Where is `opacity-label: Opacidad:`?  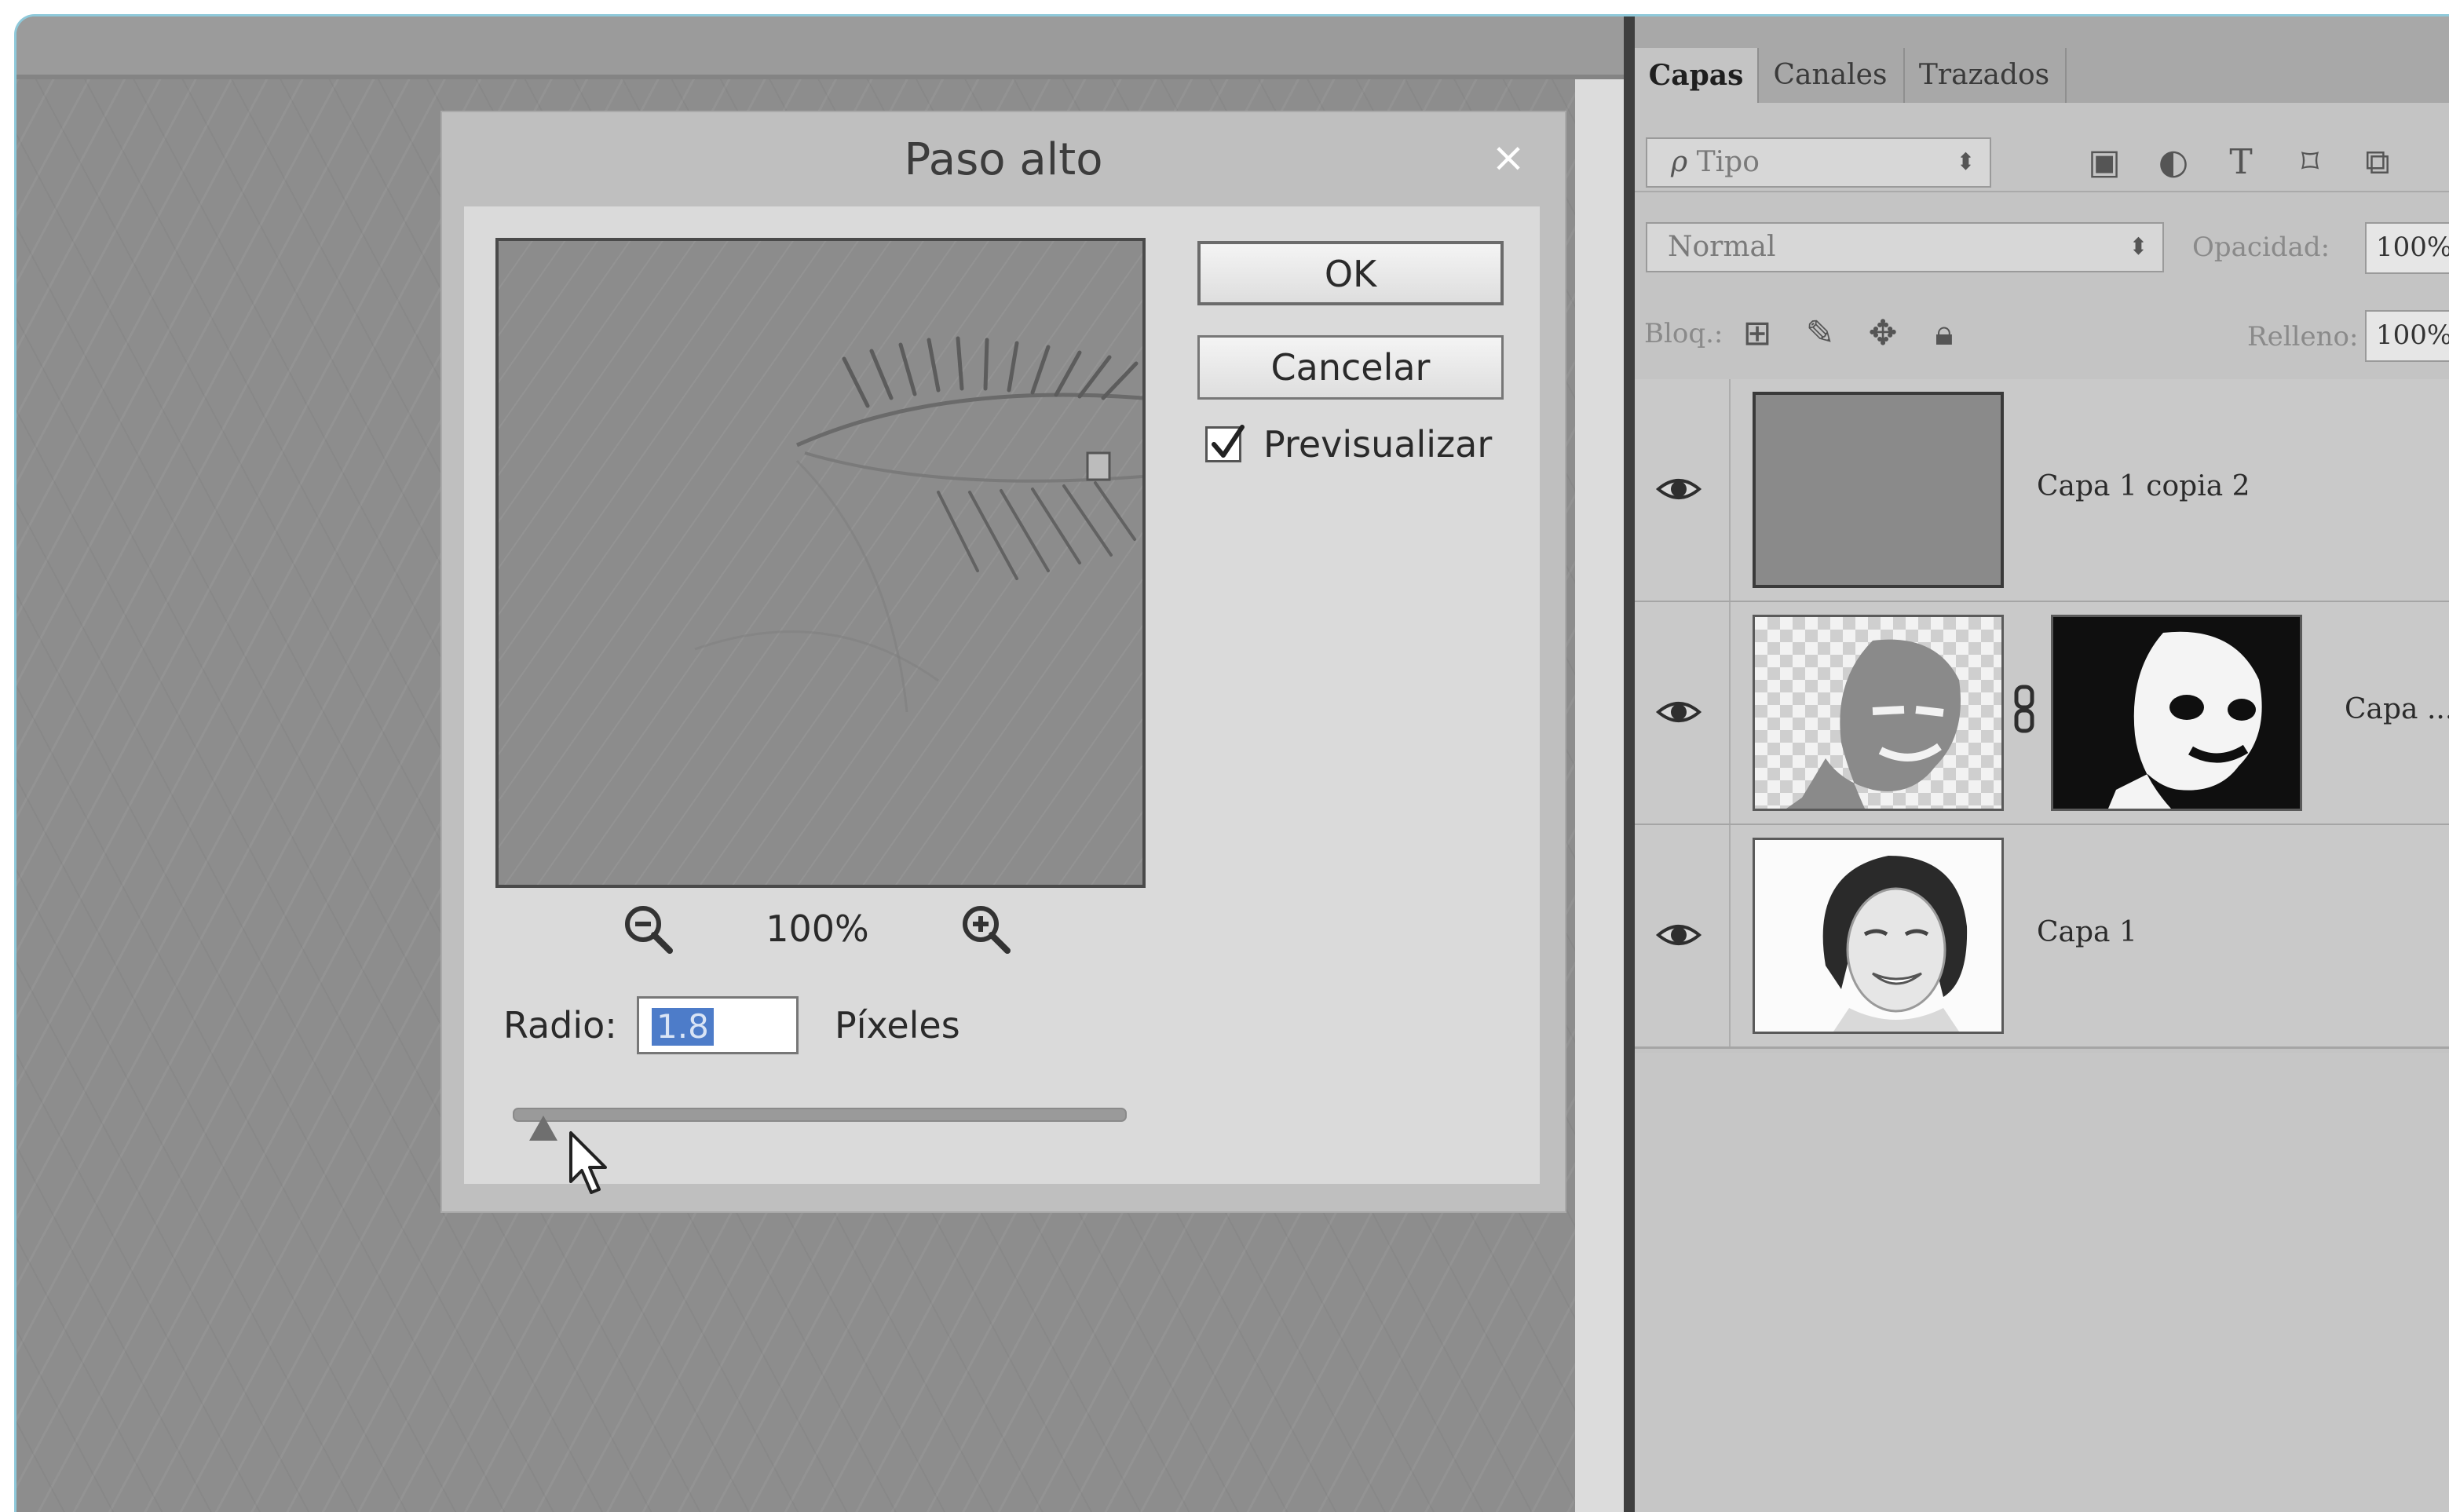
opacity-label: Opacidad: is located at coordinates (2261, 247).